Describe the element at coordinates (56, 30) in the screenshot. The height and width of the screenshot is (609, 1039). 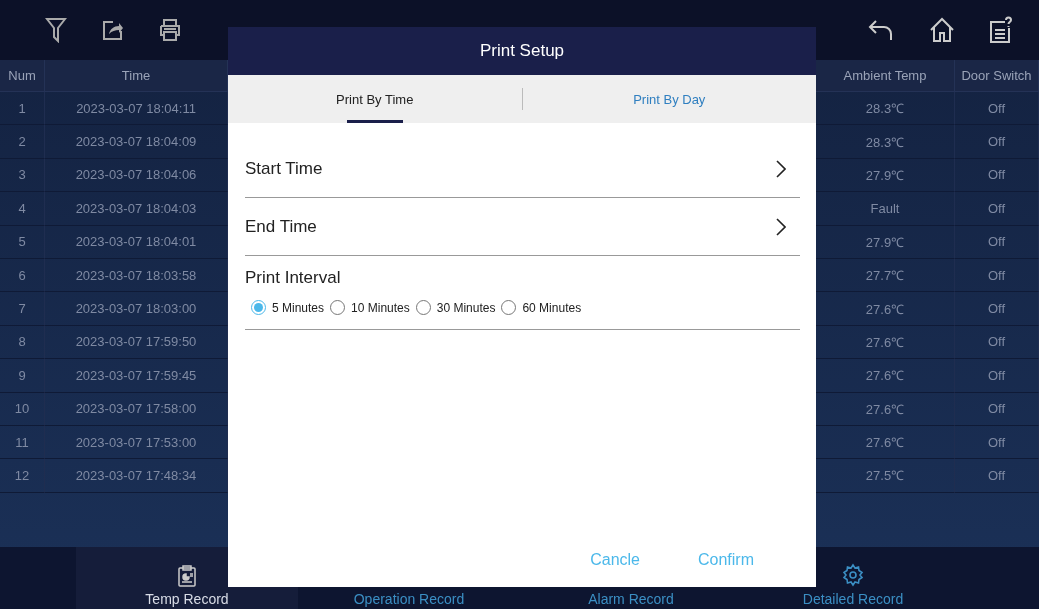
I see `filter-icon` at that location.